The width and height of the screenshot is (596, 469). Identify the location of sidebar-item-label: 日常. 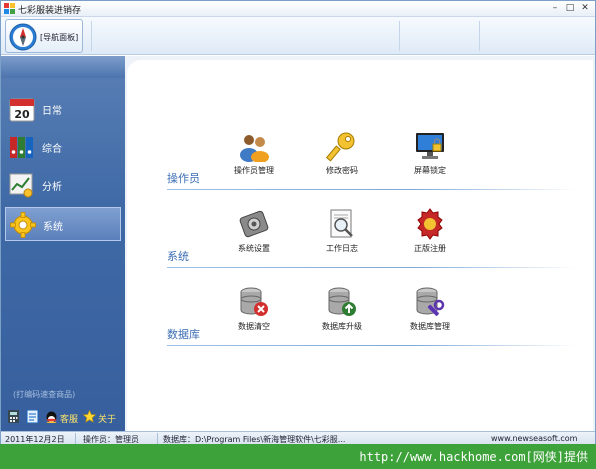
(52, 111).